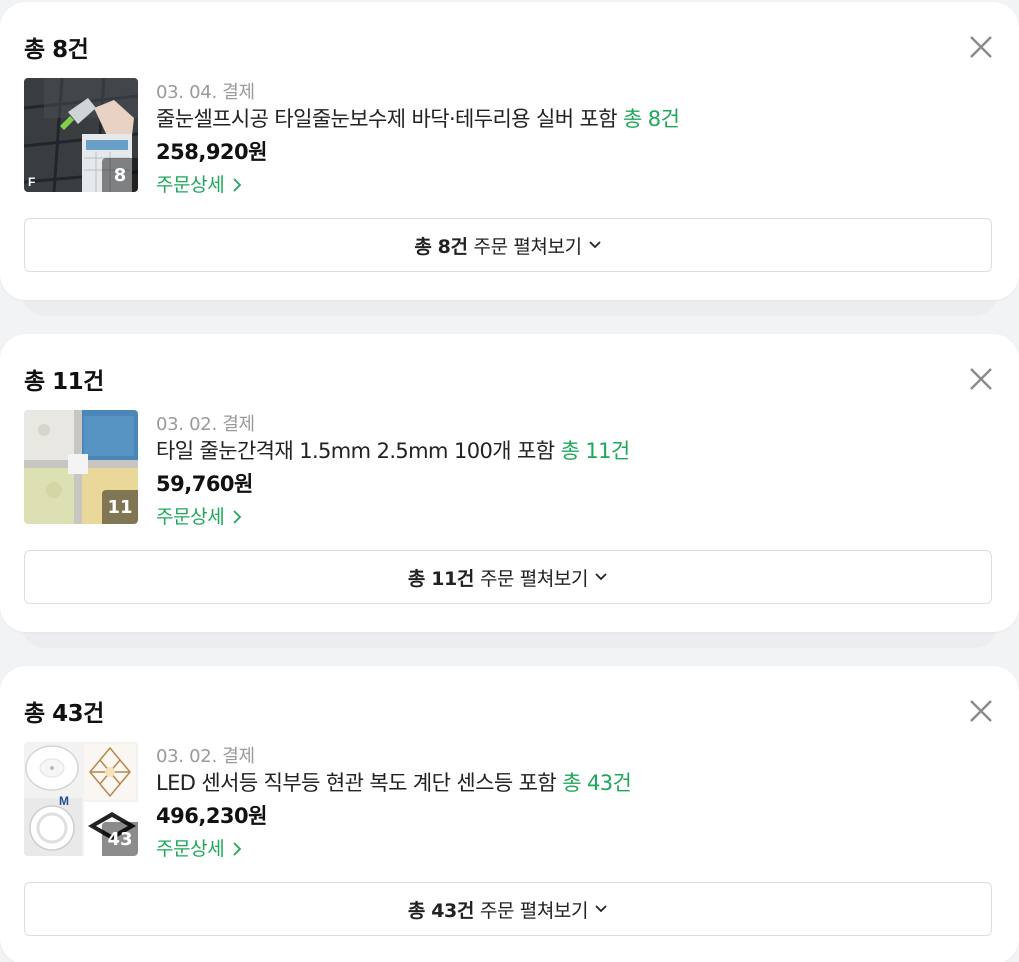 The image size is (1019, 962). Describe the element at coordinates (355, 451) in the screenshot. I see `product-name-text: 타일 줄눈간격재 1.5mm 2.5mm 100개 포함` at that location.